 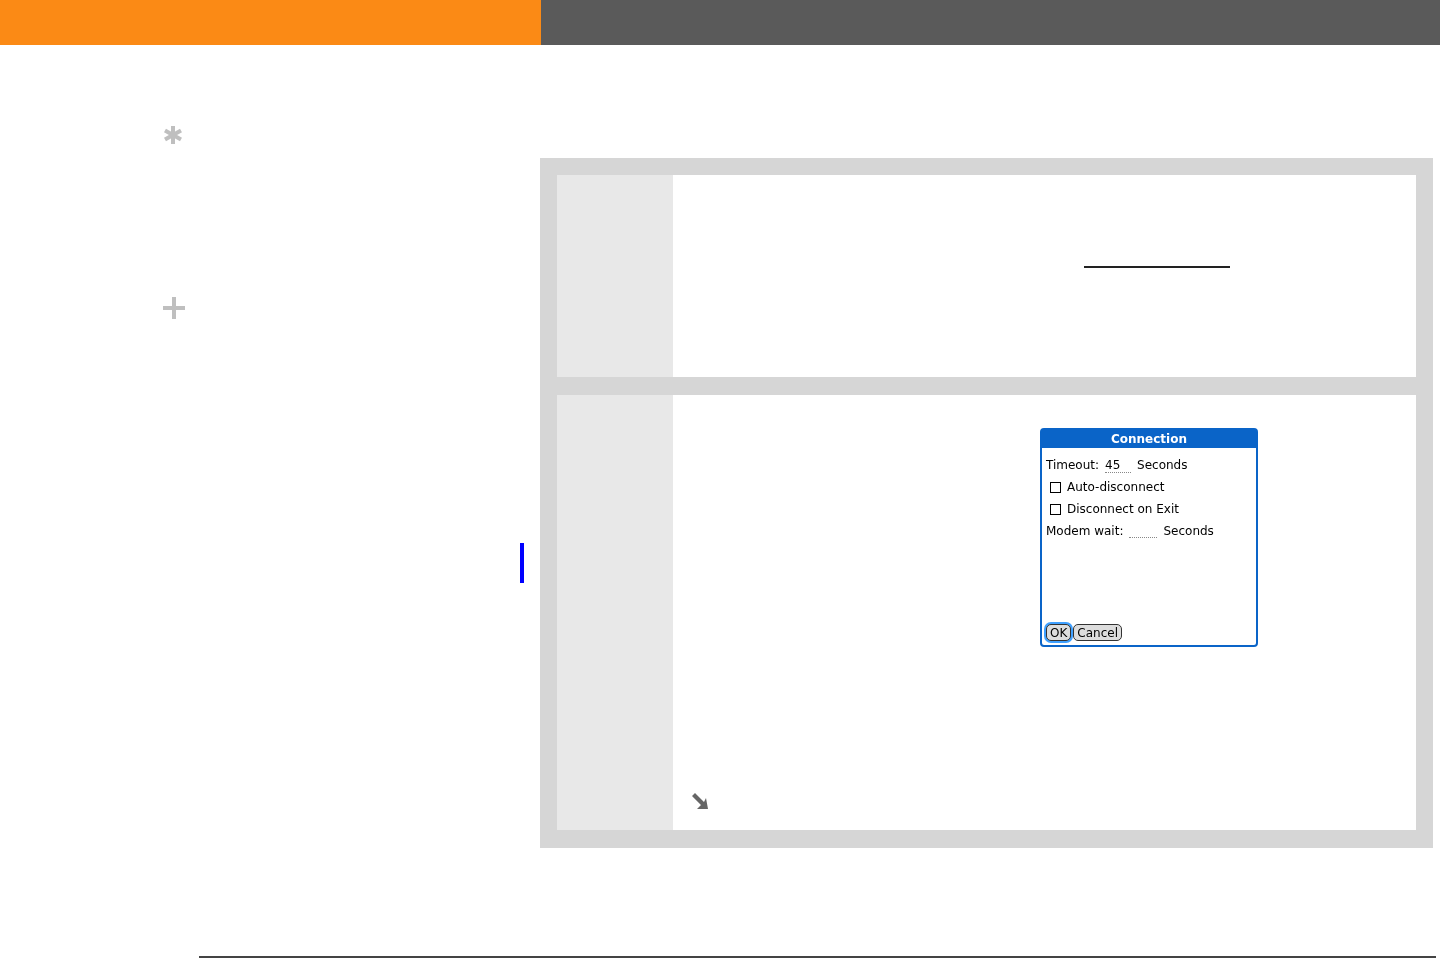 What do you see at coordinates (1116, 487) in the screenshot?
I see `checkbox-label: Auto-disconnect` at bounding box center [1116, 487].